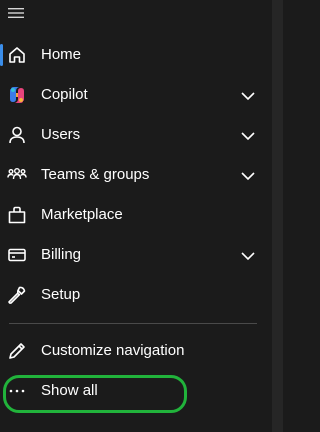 The height and width of the screenshot is (432, 320). What do you see at coordinates (61, 294) in the screenshot?
I see `nav-item-label: Setup` at bounding box center [61, 294].